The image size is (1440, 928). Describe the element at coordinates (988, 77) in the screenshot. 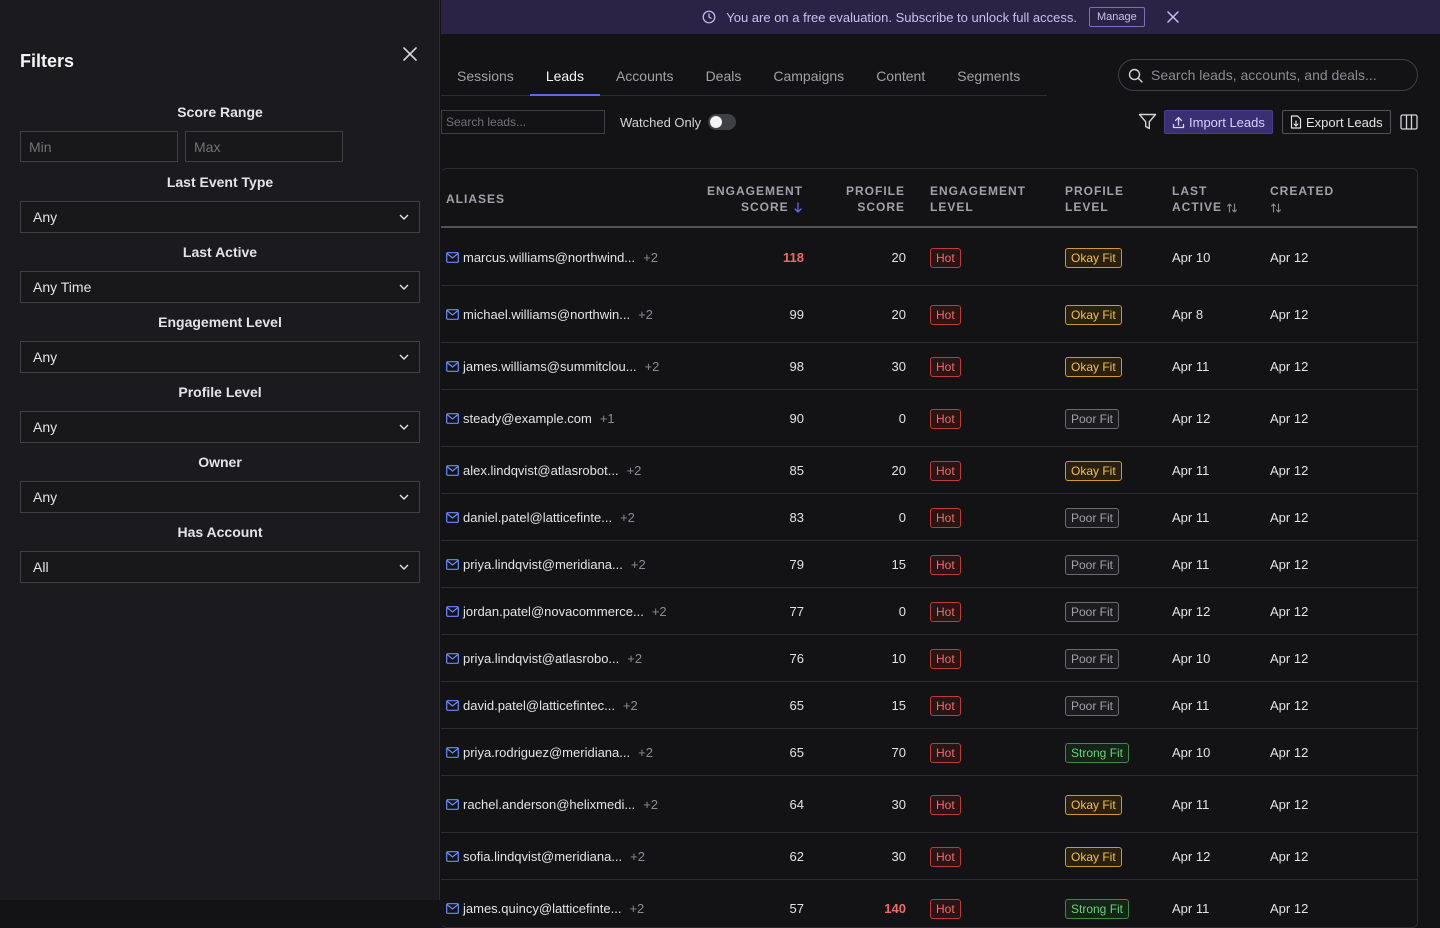

I see `tab-segments: Segments` at that location.